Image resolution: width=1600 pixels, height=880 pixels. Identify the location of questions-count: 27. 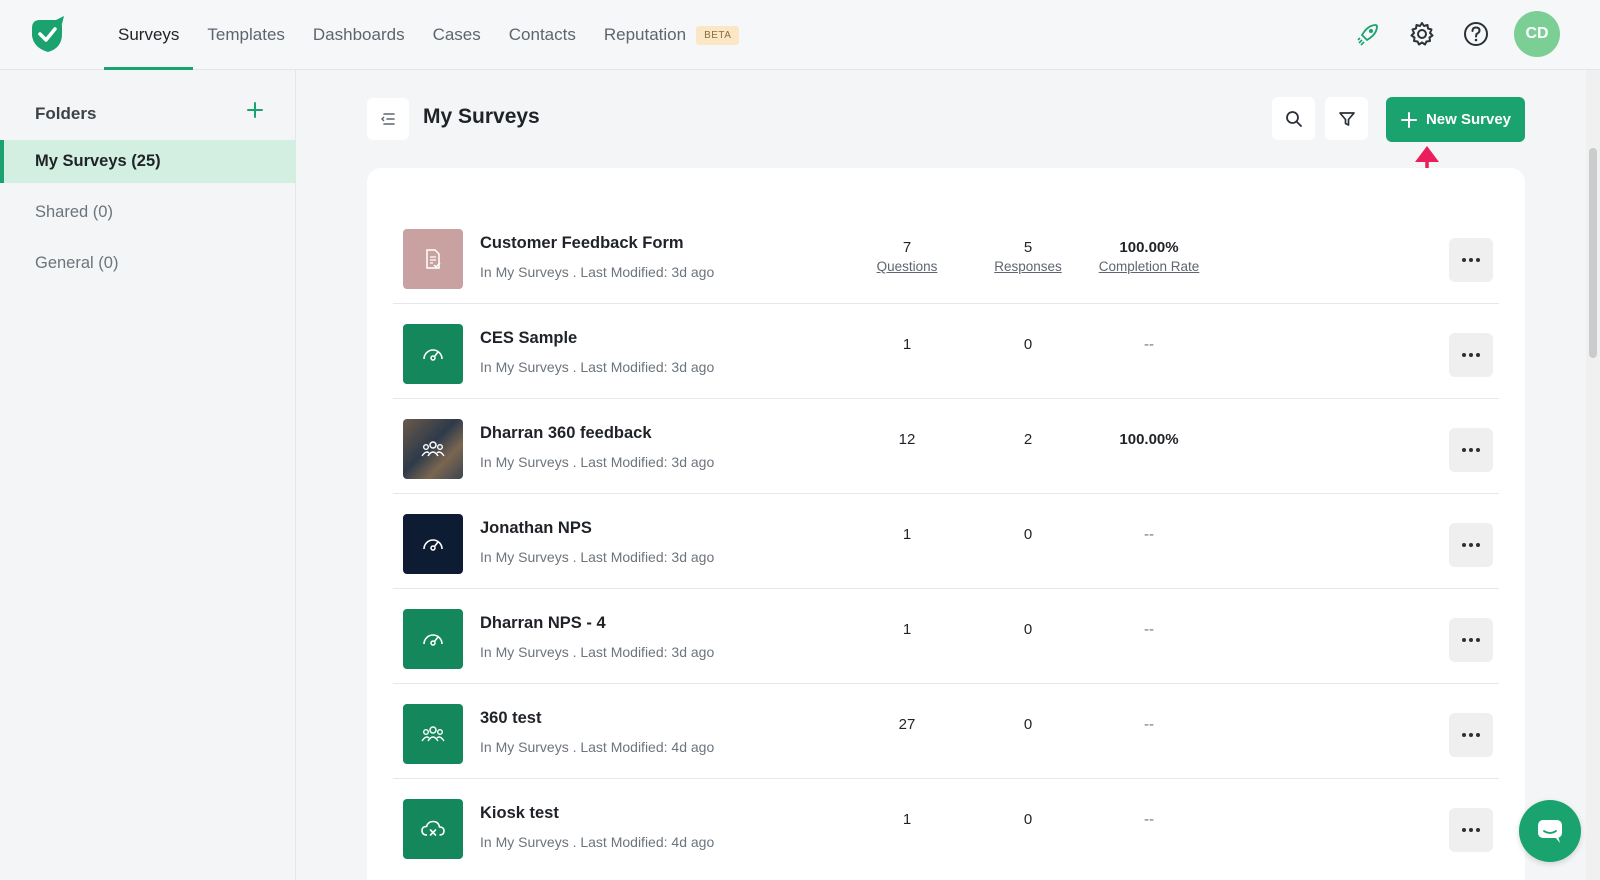
(907, 724).